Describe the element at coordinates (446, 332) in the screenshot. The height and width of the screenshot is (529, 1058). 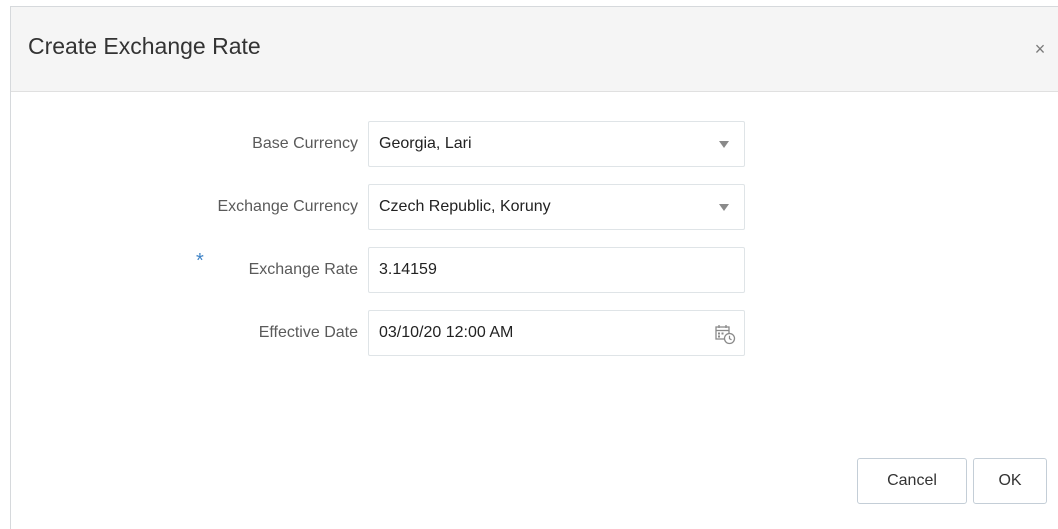
I see `effective-date-value: 03/10/20 12:00 AM` at that location.